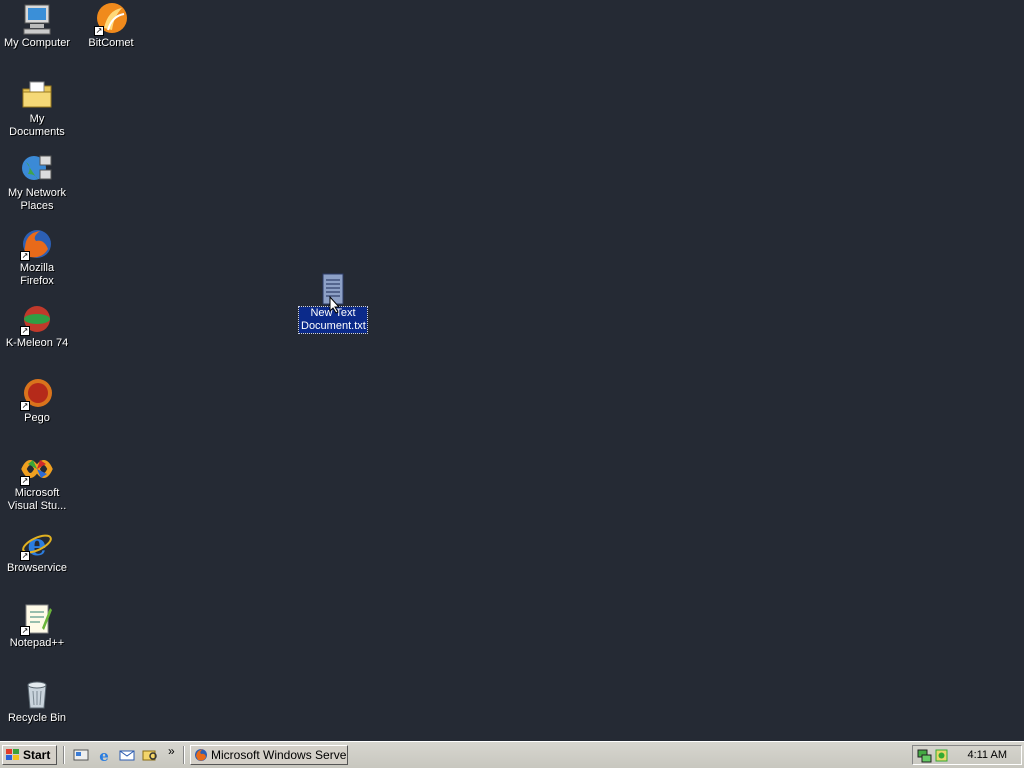 The width and height of the screenshot is (1024, 768). I want to click on desktop-icon-browservice: e ↗ Browservice, so click(37, 551).